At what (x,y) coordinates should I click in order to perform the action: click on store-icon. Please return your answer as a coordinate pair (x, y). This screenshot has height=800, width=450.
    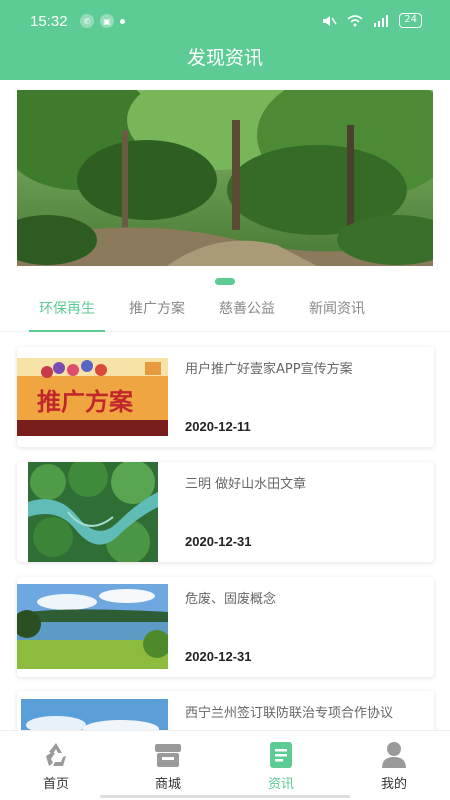
    Looking at the image, I should click on (168, 755).